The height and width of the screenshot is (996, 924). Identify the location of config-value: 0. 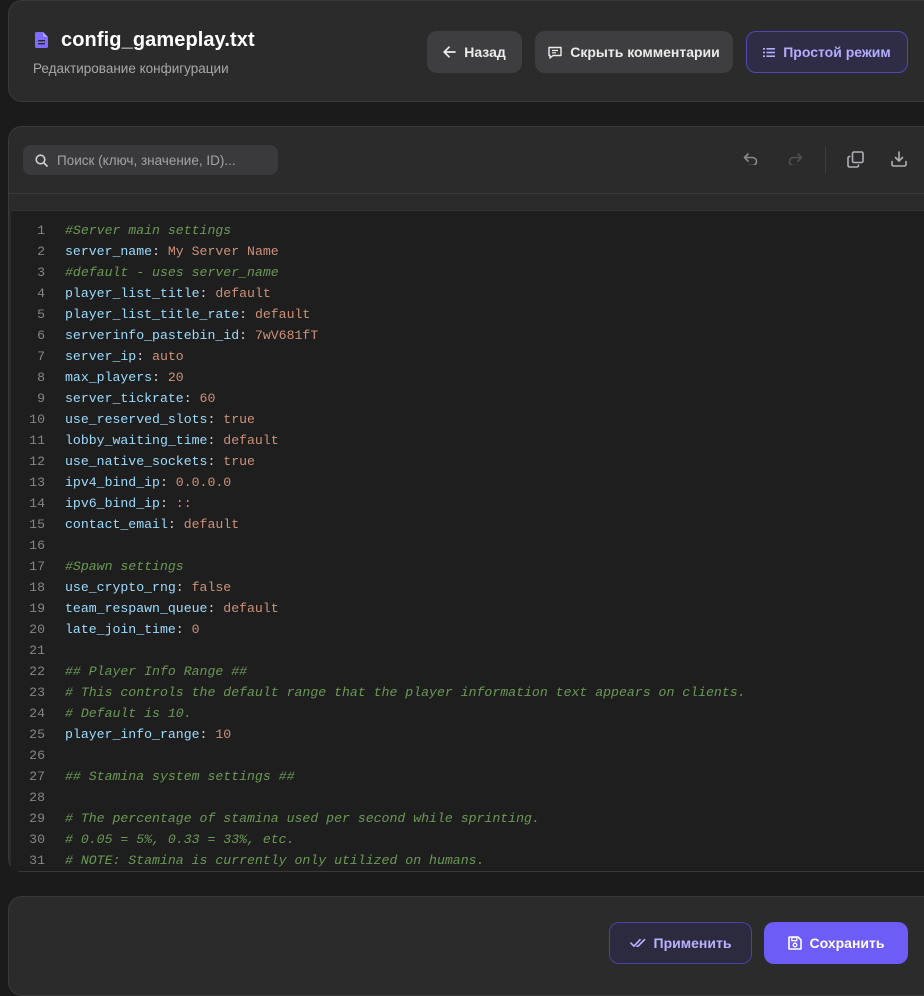
(195, 629).